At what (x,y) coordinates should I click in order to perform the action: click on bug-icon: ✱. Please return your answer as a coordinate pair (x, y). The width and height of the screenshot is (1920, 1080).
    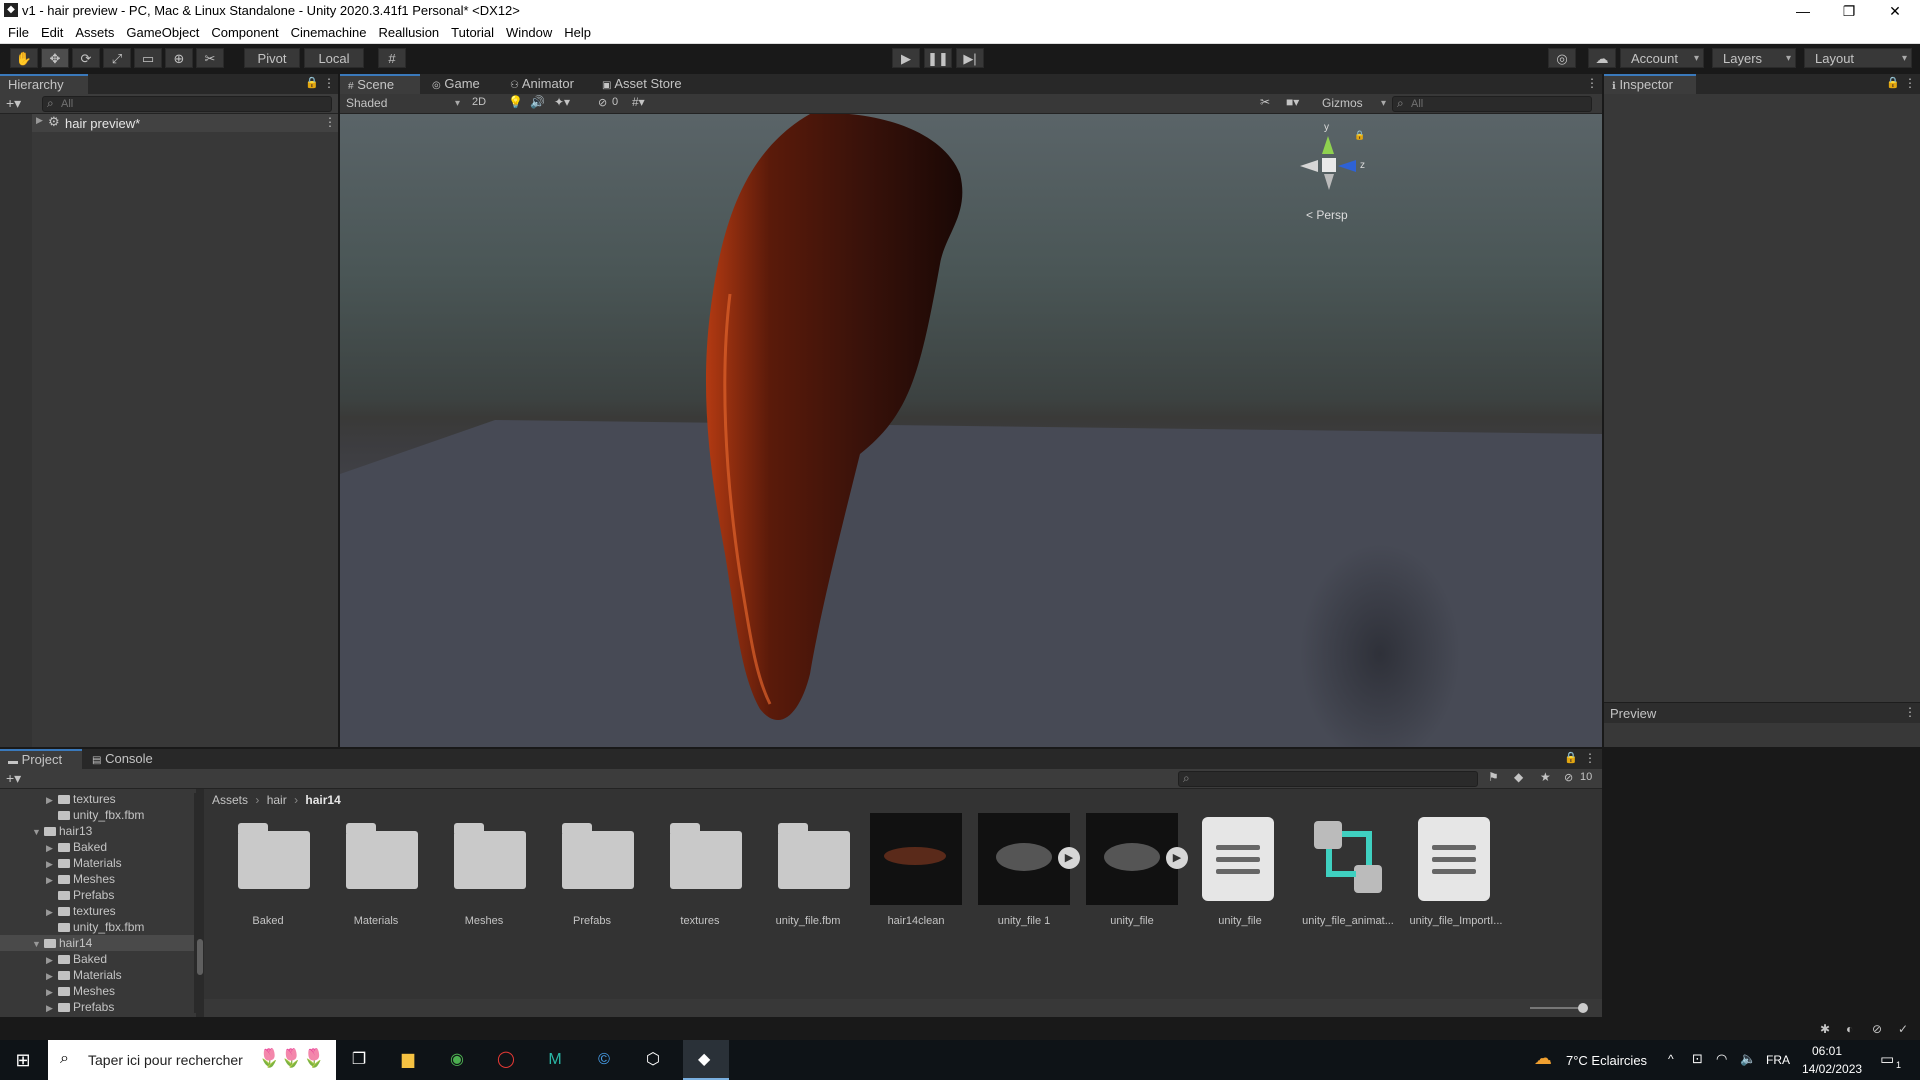
    Looking at the image, I should click on (1825, 1029).